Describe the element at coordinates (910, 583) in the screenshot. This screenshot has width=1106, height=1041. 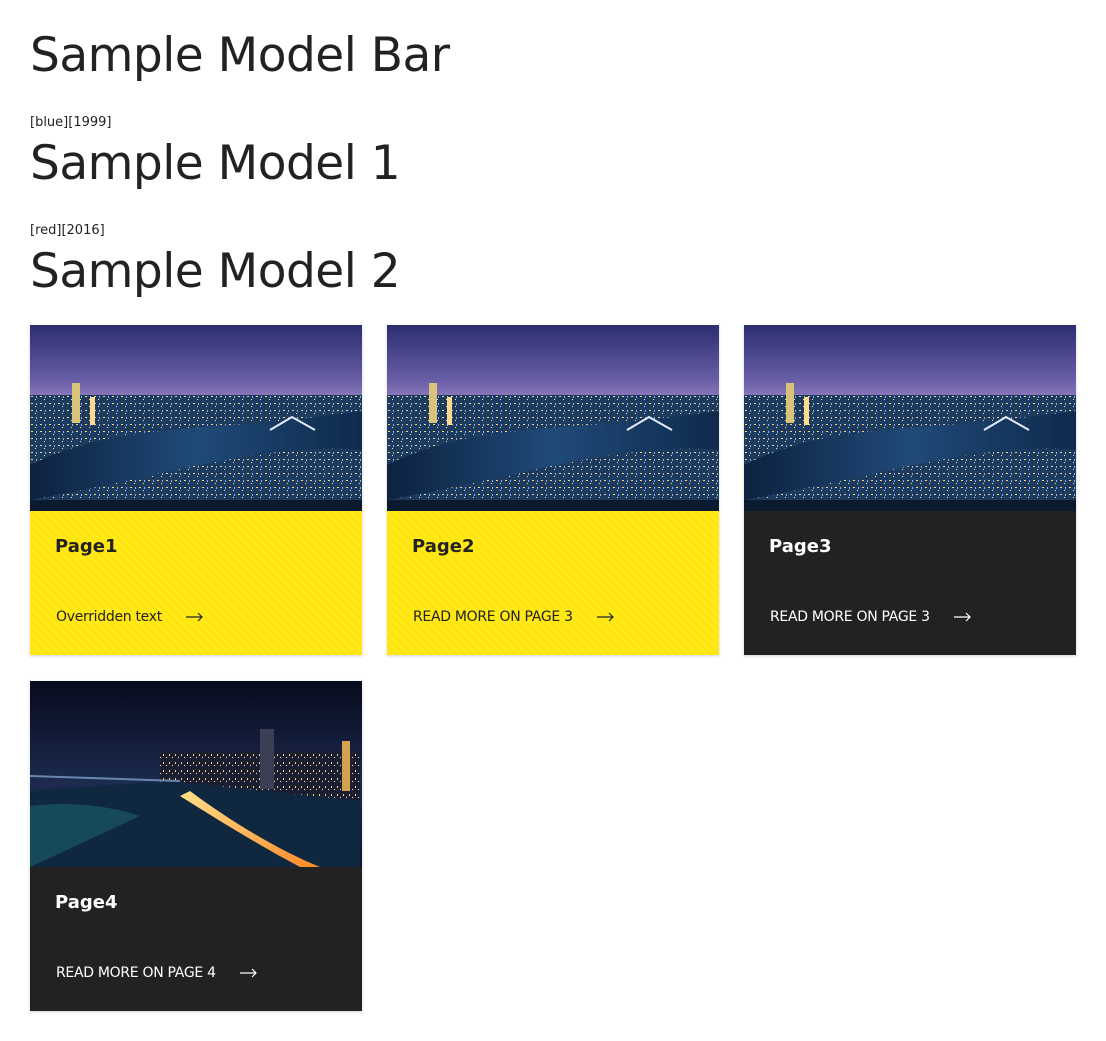
I see `card-body: Page3 READ MORE ON PAGE 3` at that location.